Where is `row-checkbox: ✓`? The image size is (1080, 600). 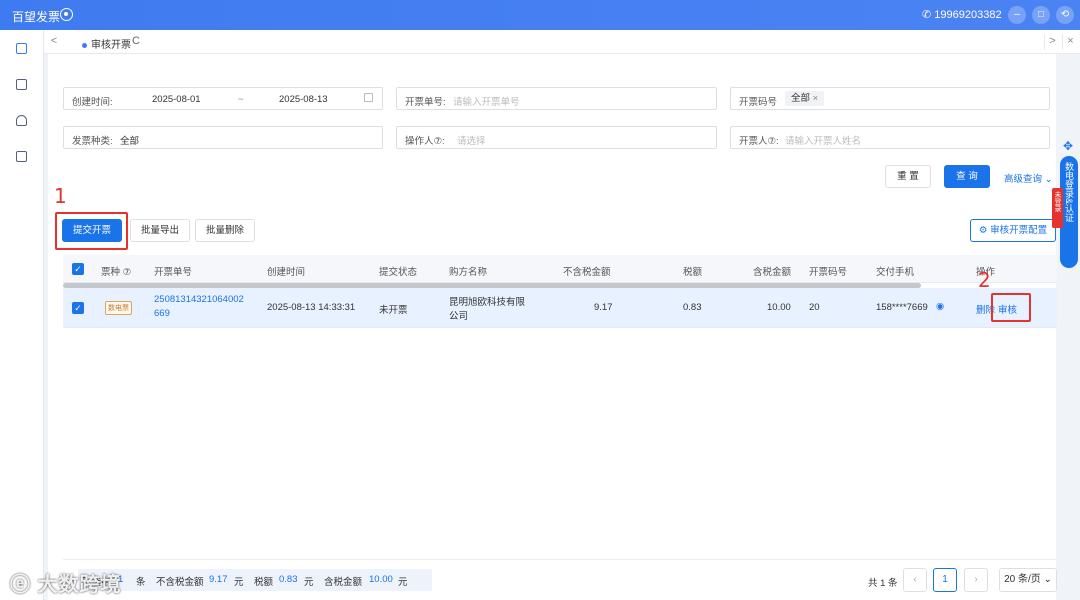 row-checkbox: ✓ is located at coordinates (78, 308).